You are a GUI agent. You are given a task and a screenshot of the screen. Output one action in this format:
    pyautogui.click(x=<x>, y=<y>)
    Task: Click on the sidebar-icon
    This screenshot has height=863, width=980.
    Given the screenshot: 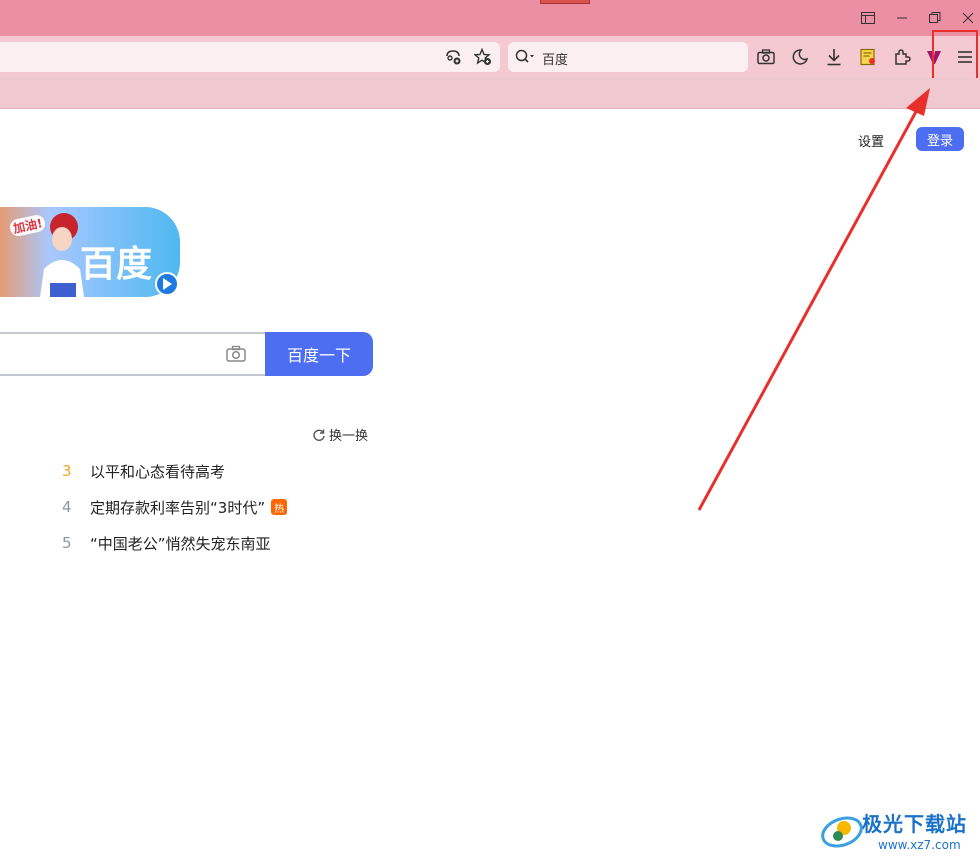 What is the action you would take?
    pyautogui.click(x=868, y=18)
    